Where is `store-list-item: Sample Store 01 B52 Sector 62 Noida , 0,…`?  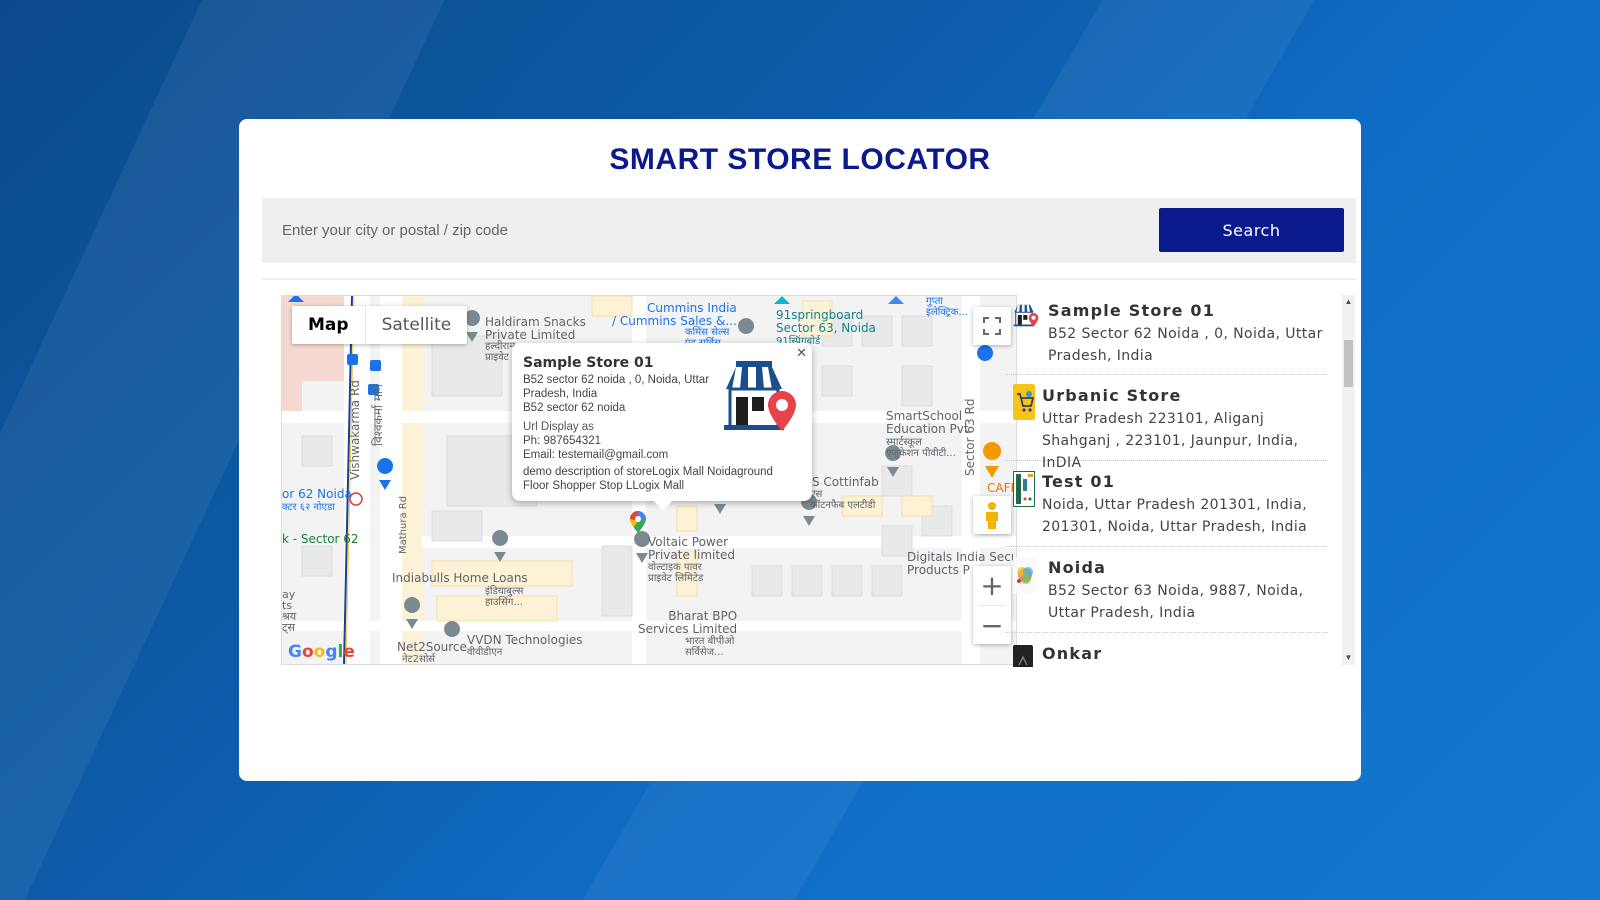 store-list-item: Sample Store 01 B52 Sector 62 Noida , 0,… is located at coordinates (1166, 333).